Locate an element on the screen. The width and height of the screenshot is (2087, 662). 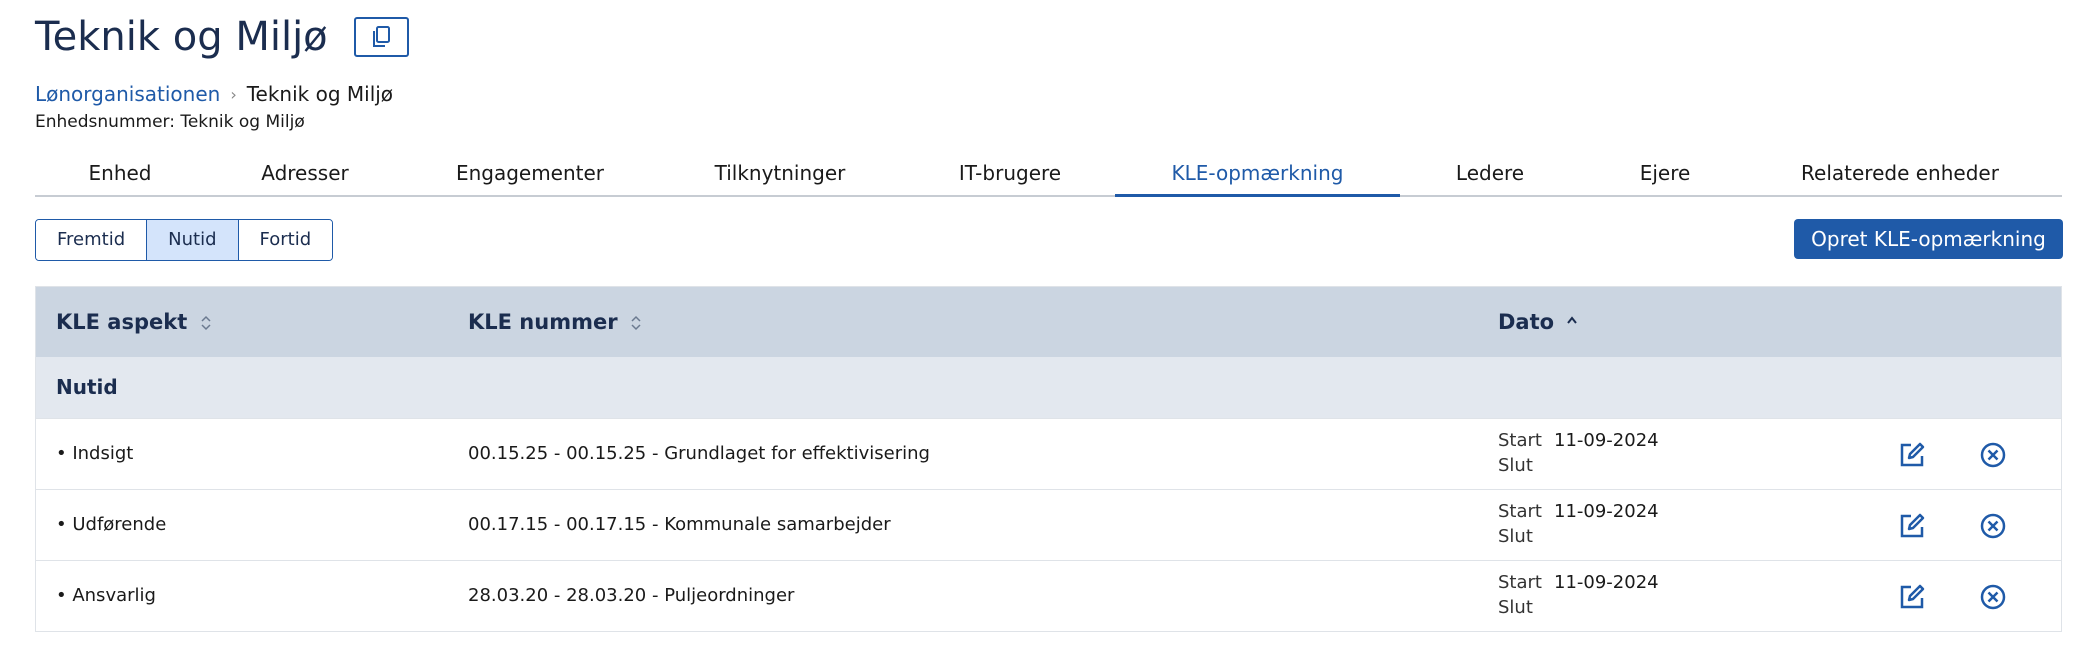
tab-ledere: Ledere is located at coordinates (1490, 175).